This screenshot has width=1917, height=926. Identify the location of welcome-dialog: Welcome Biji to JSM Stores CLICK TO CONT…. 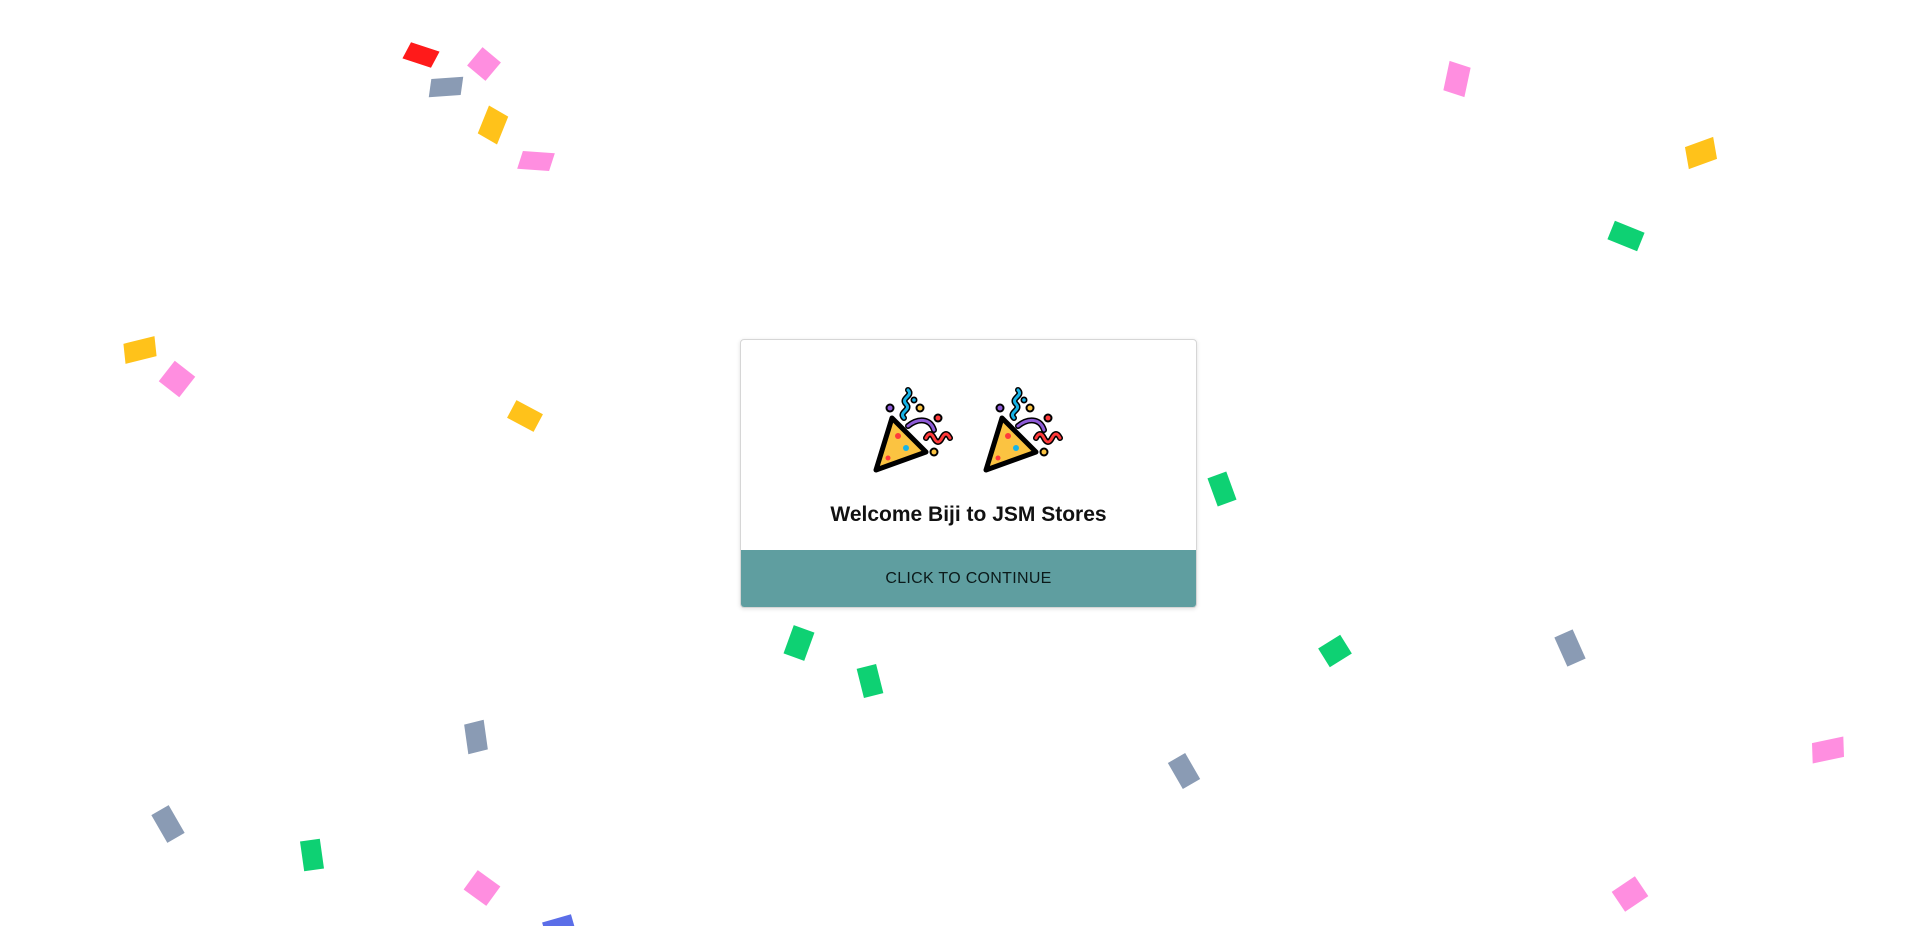
(968, 473).